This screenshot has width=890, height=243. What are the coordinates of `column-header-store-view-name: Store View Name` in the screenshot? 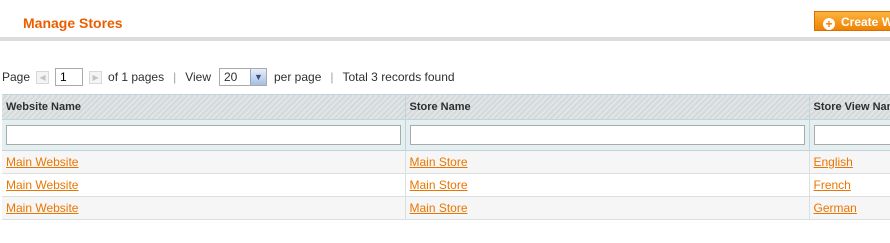 It's located at (849, 107).